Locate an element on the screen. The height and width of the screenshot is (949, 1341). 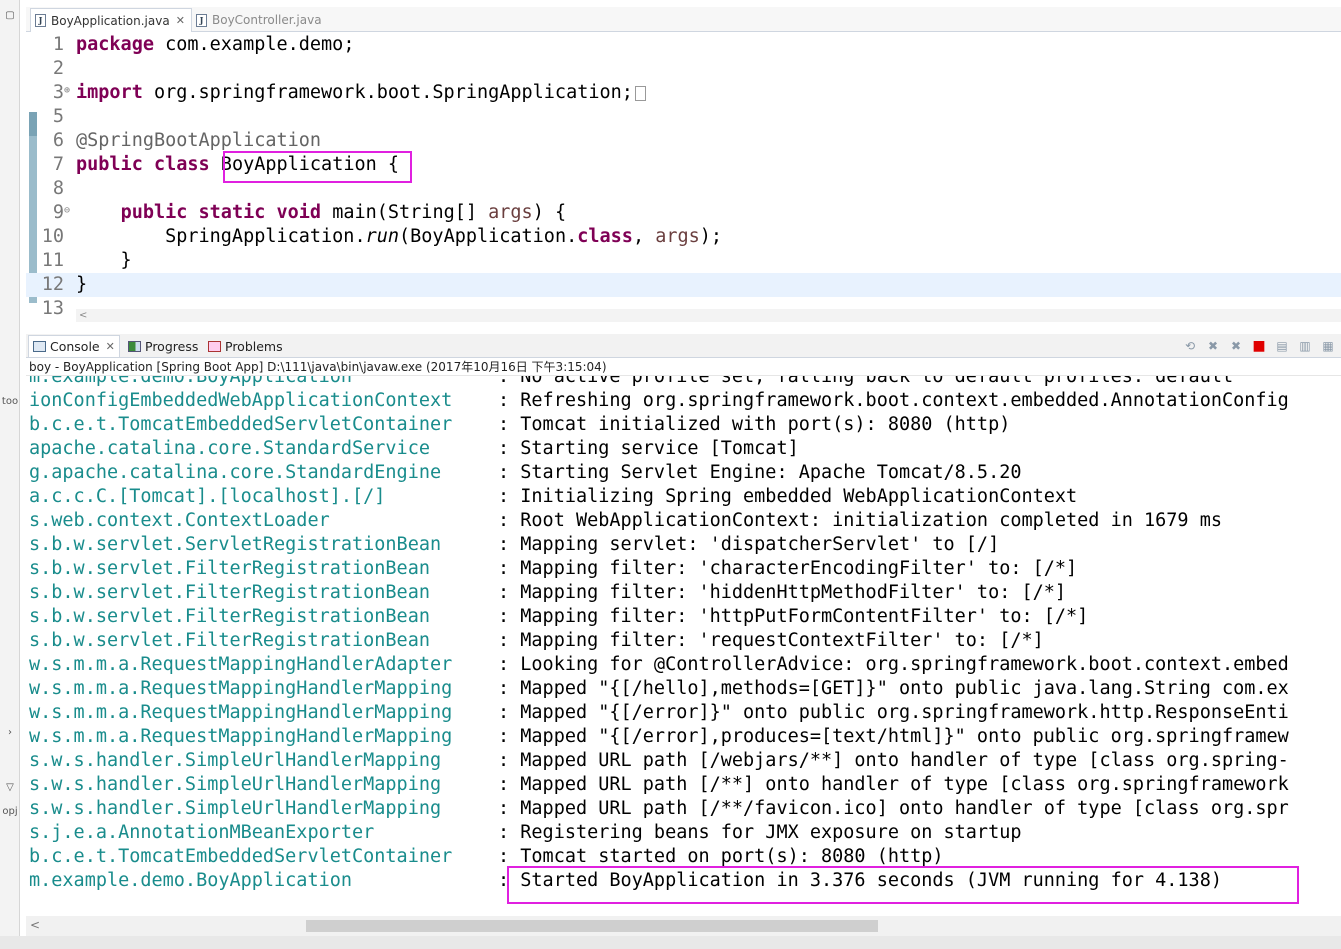
code-token: ) { is located at coordinates (549, 212).